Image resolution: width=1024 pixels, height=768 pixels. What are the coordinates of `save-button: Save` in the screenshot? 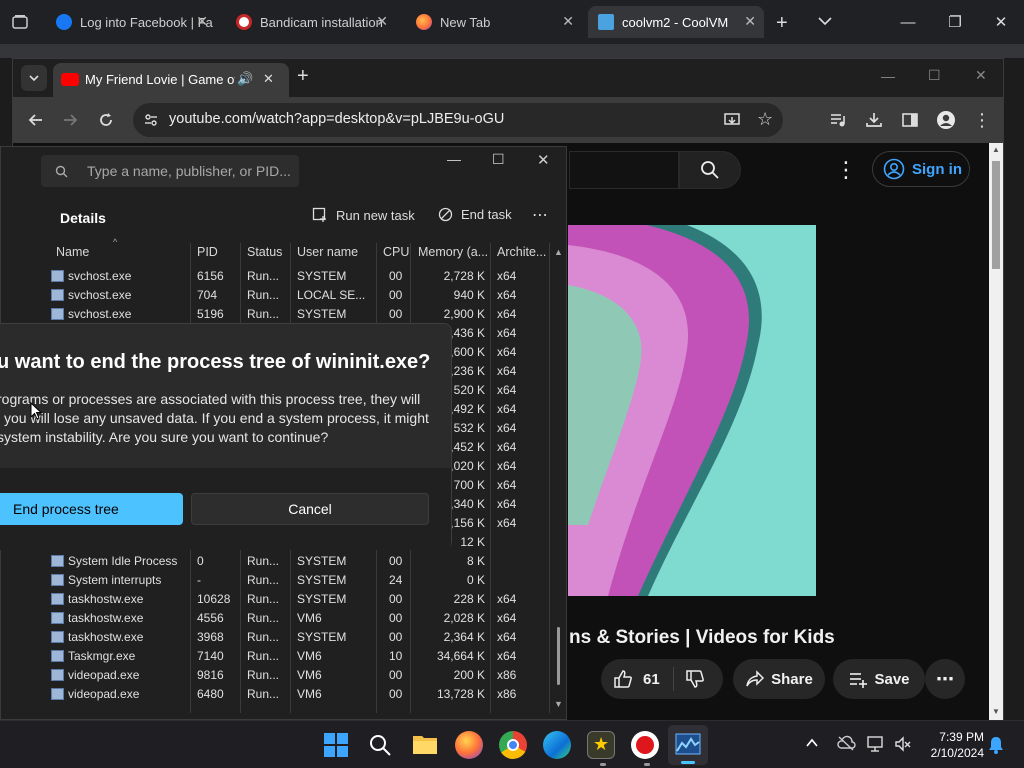 It's located at (879, 679).